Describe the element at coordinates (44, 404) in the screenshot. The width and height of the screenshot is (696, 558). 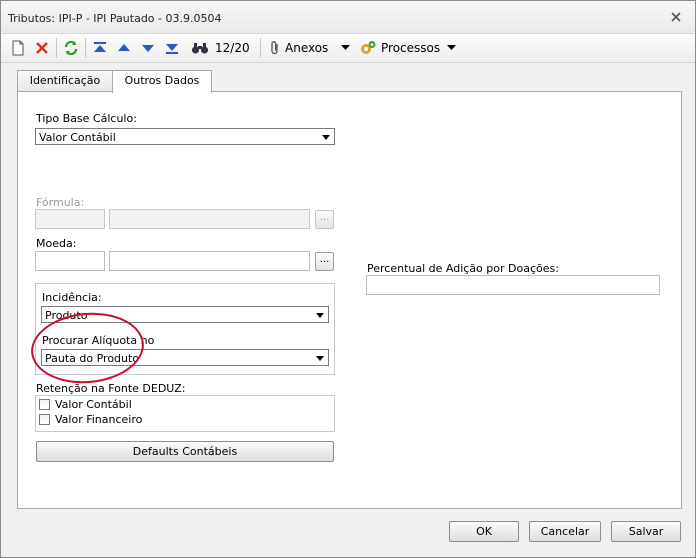
I see `valor-contabil-checkbox` at that location.